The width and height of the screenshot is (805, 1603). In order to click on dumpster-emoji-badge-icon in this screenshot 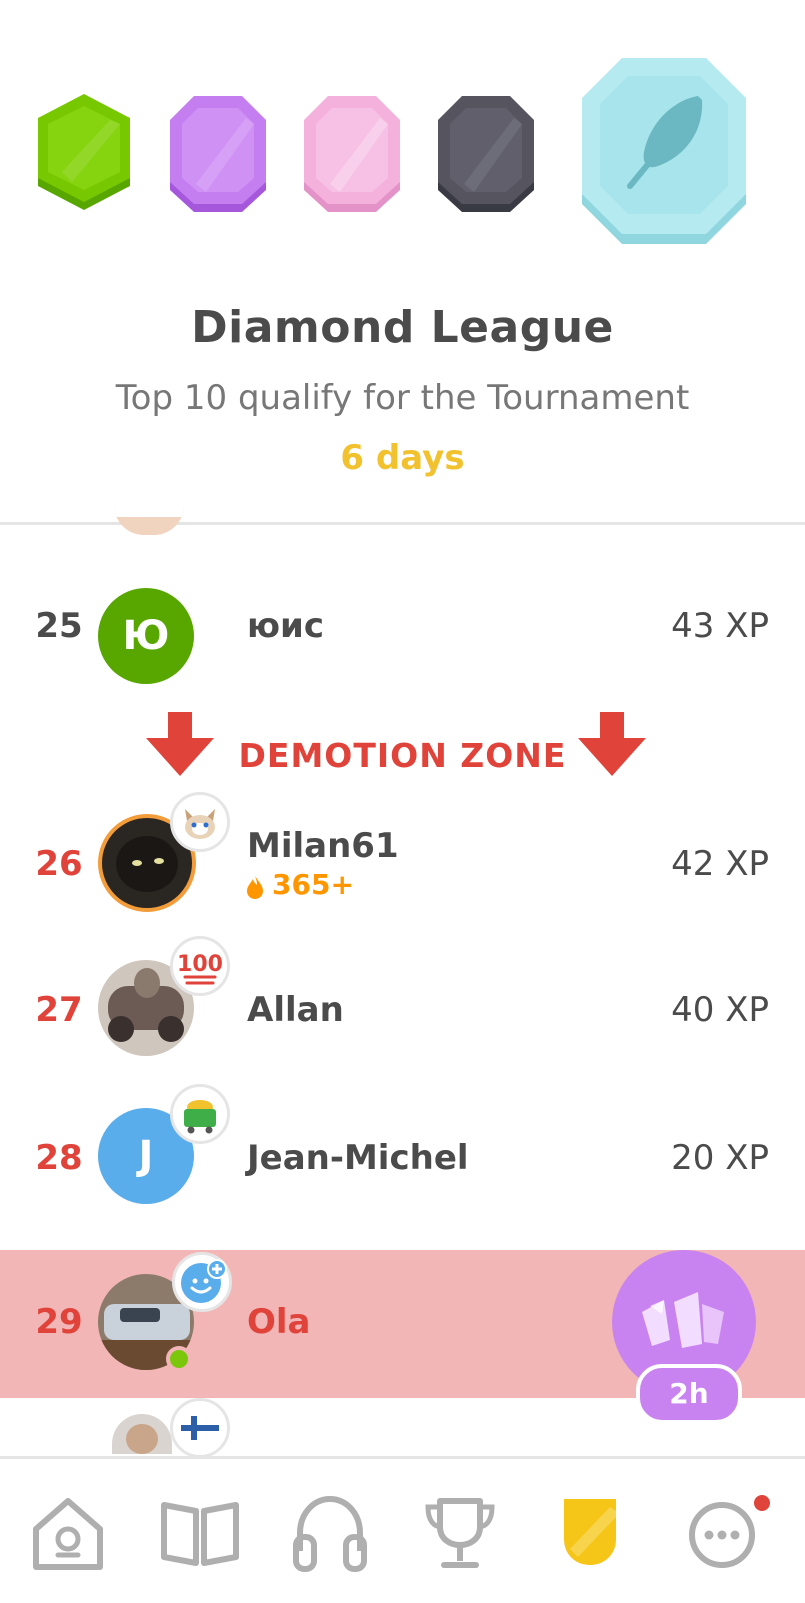, I will do `click(200, 1114)`.